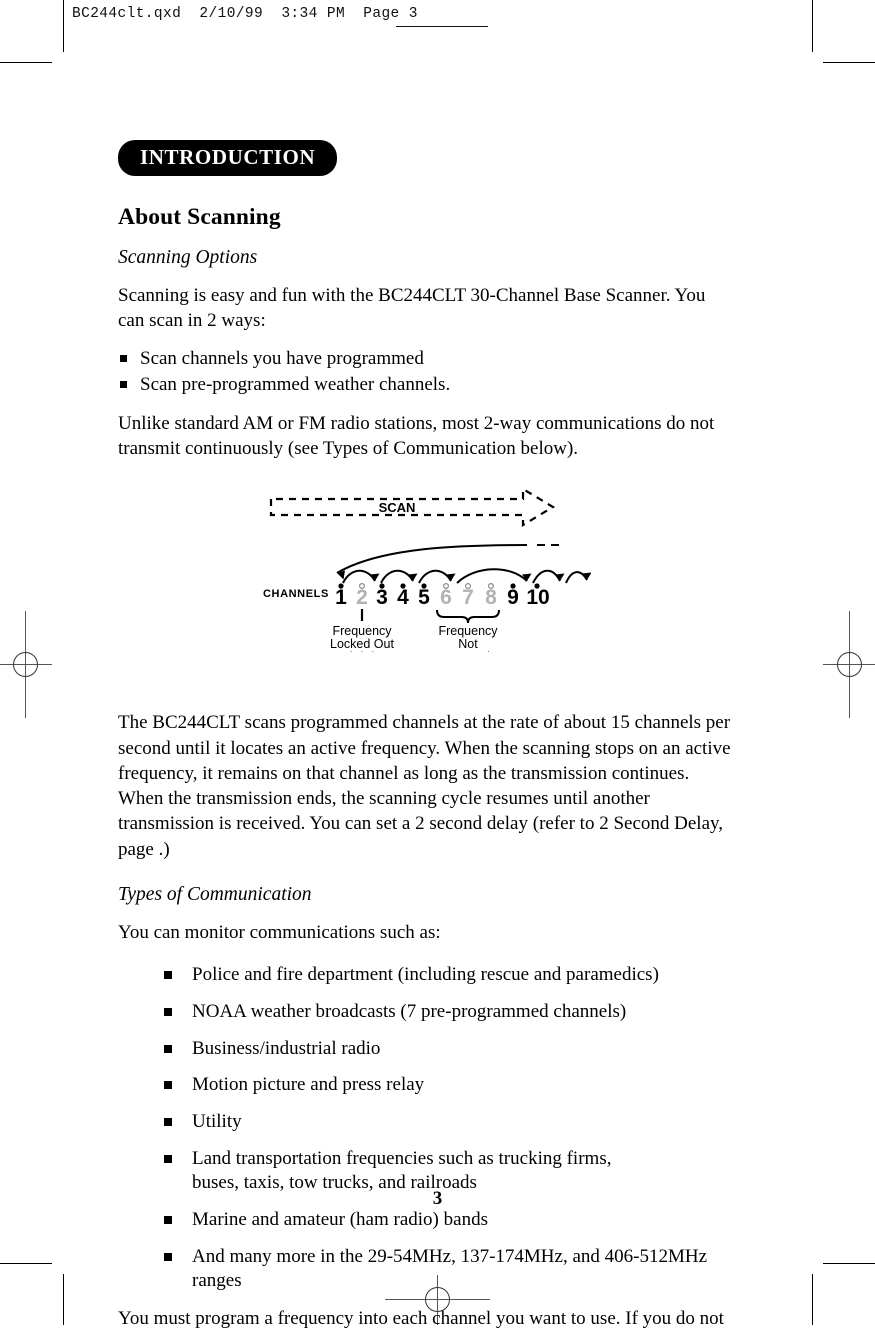 The width and height of the screenshot is (875, 1331). I want to click on channel-number-7: 7, so click(468, 597).